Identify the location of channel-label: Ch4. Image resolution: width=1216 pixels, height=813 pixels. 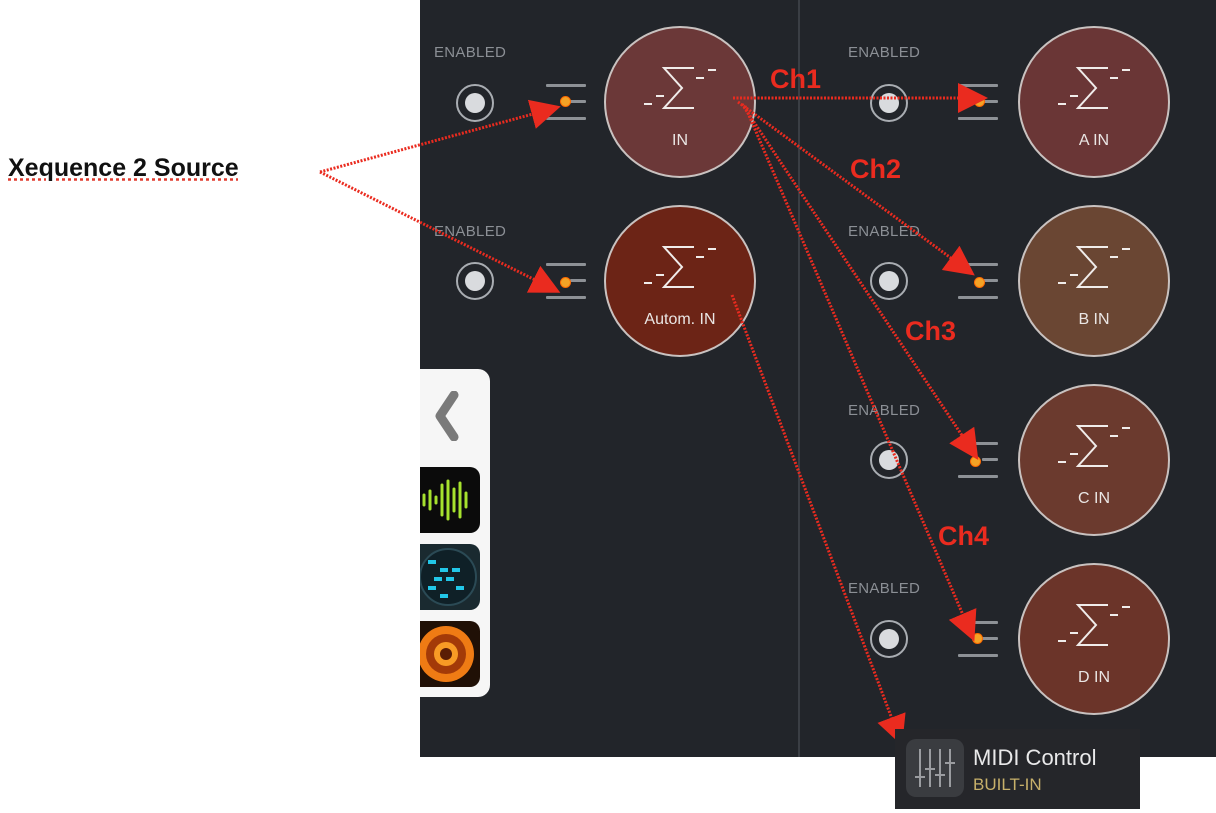
(964, 536).